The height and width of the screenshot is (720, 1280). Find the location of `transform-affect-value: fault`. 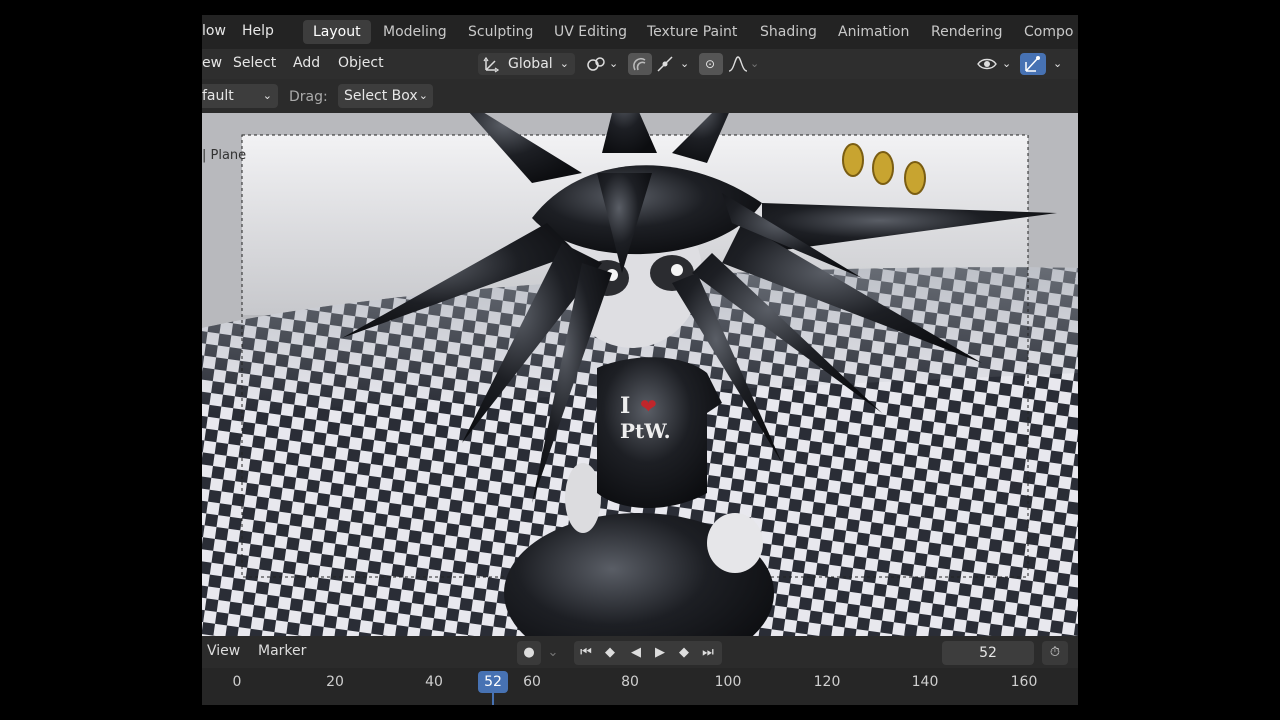

transform-affect-value: fault is located at coordinates (218, 96).